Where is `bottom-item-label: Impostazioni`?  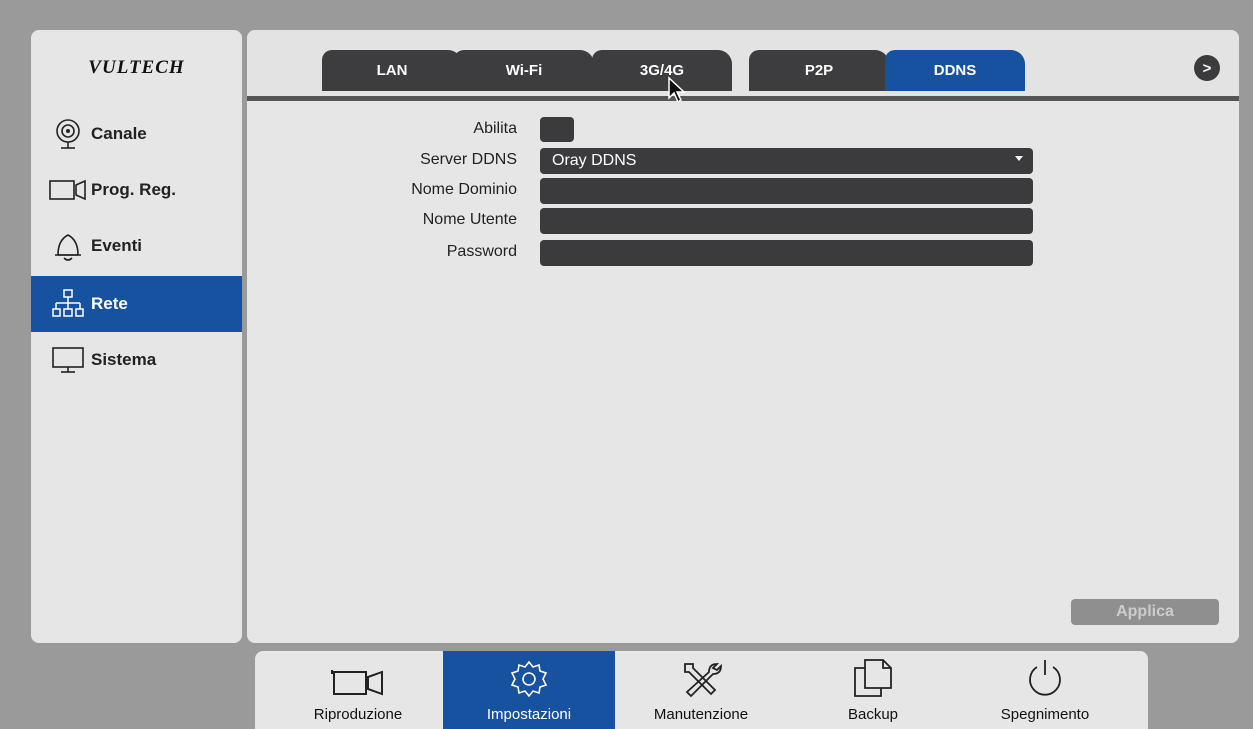 bottom-item-label: Impostazioni is located at coordinates (529, 714).